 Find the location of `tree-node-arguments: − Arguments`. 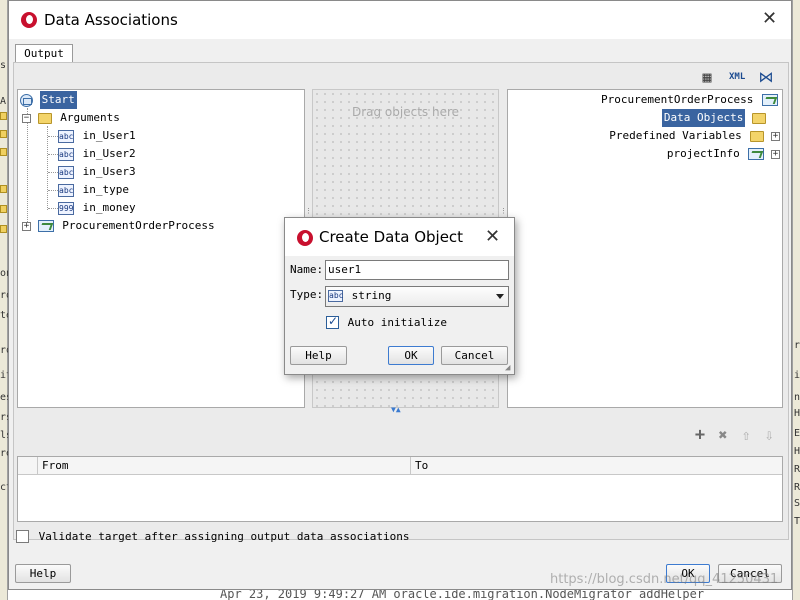

tree-node-arguments: − Arguments is located at coordinates (72, 118).